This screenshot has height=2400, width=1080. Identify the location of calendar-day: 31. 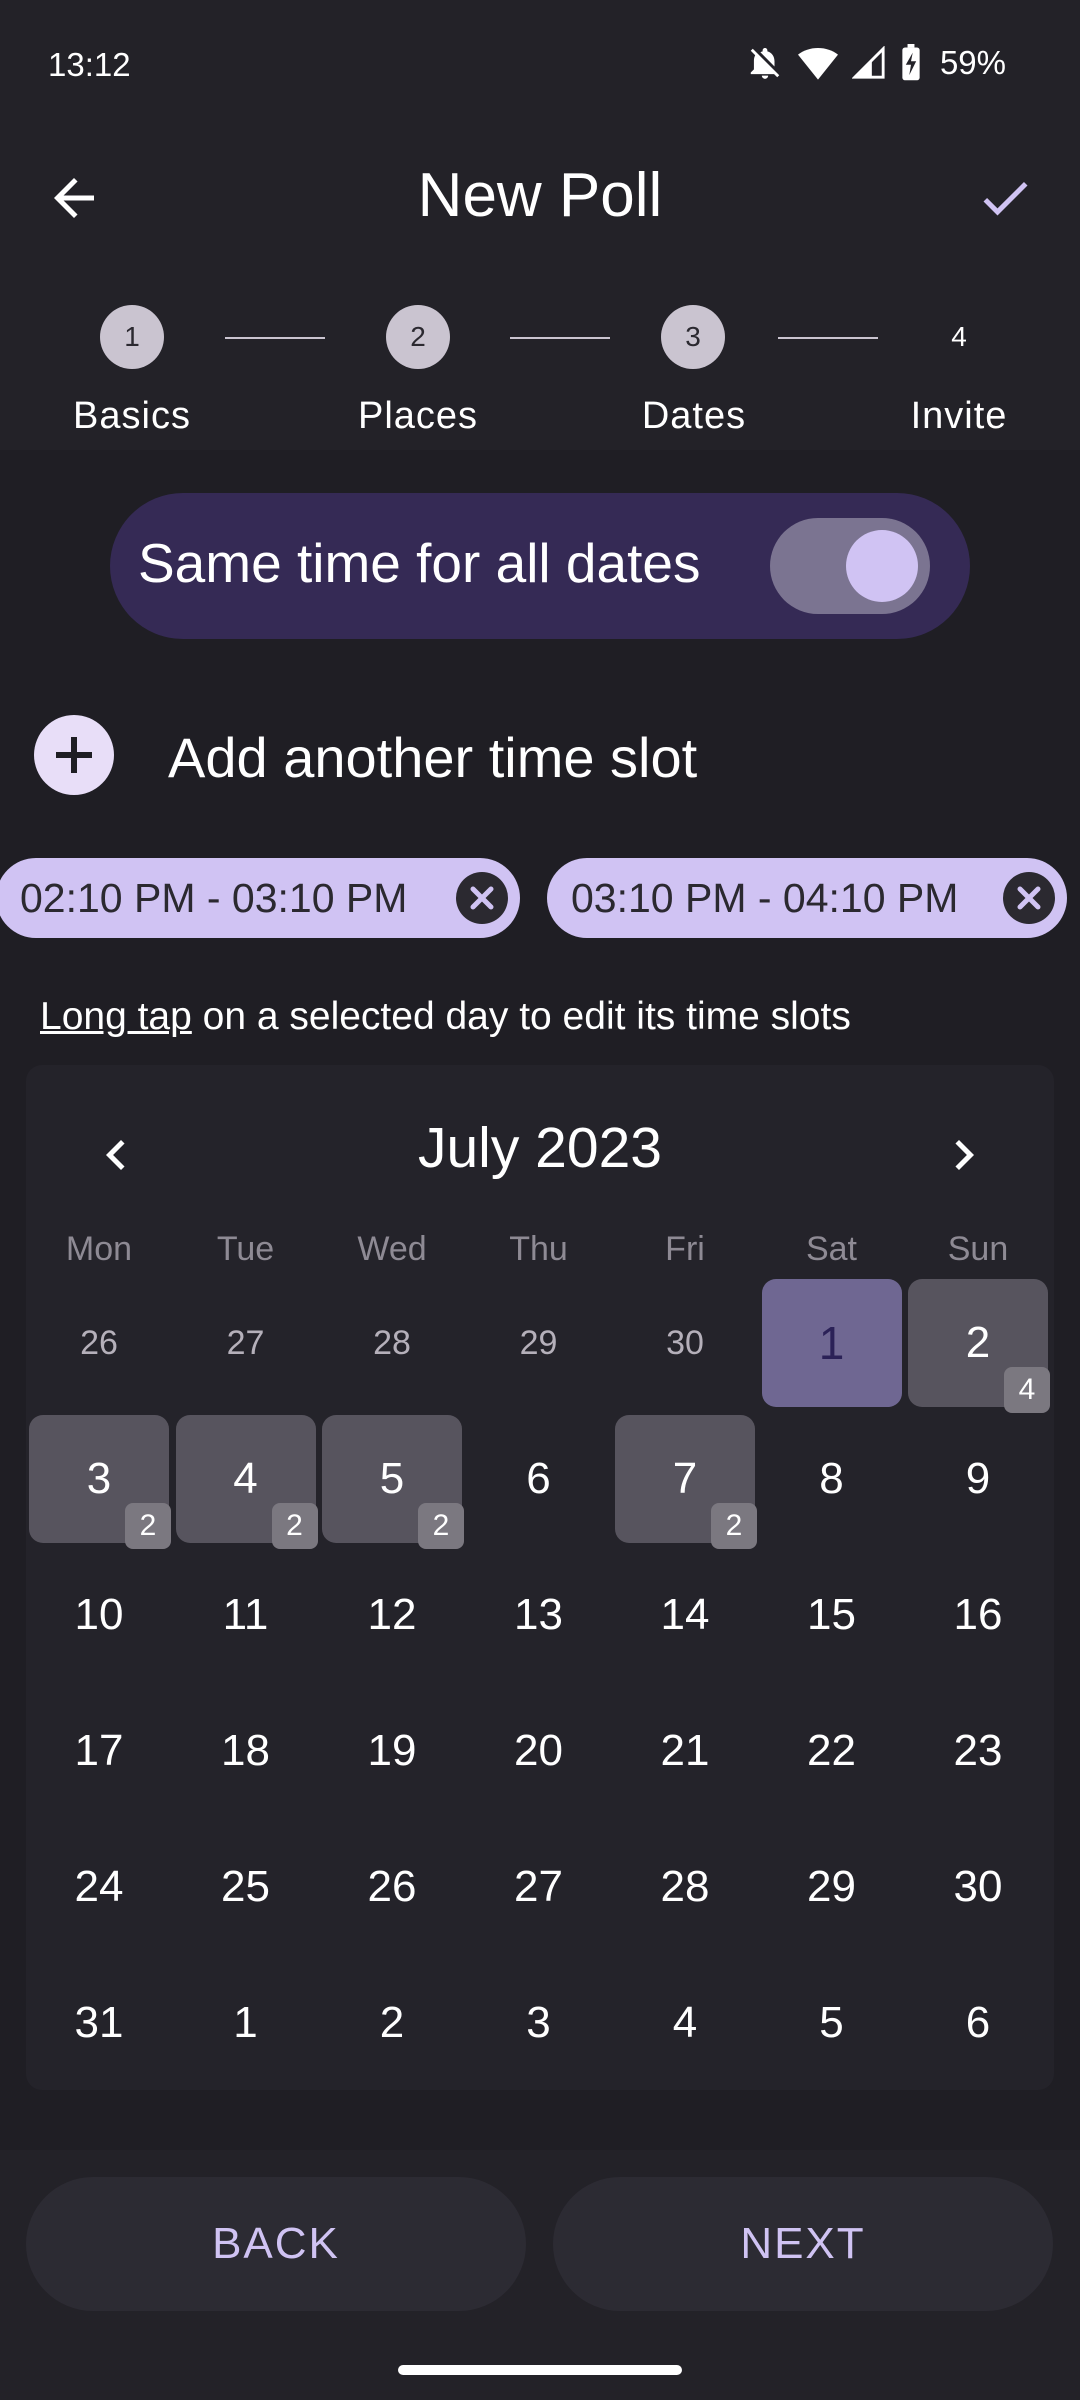
(99, 2023).